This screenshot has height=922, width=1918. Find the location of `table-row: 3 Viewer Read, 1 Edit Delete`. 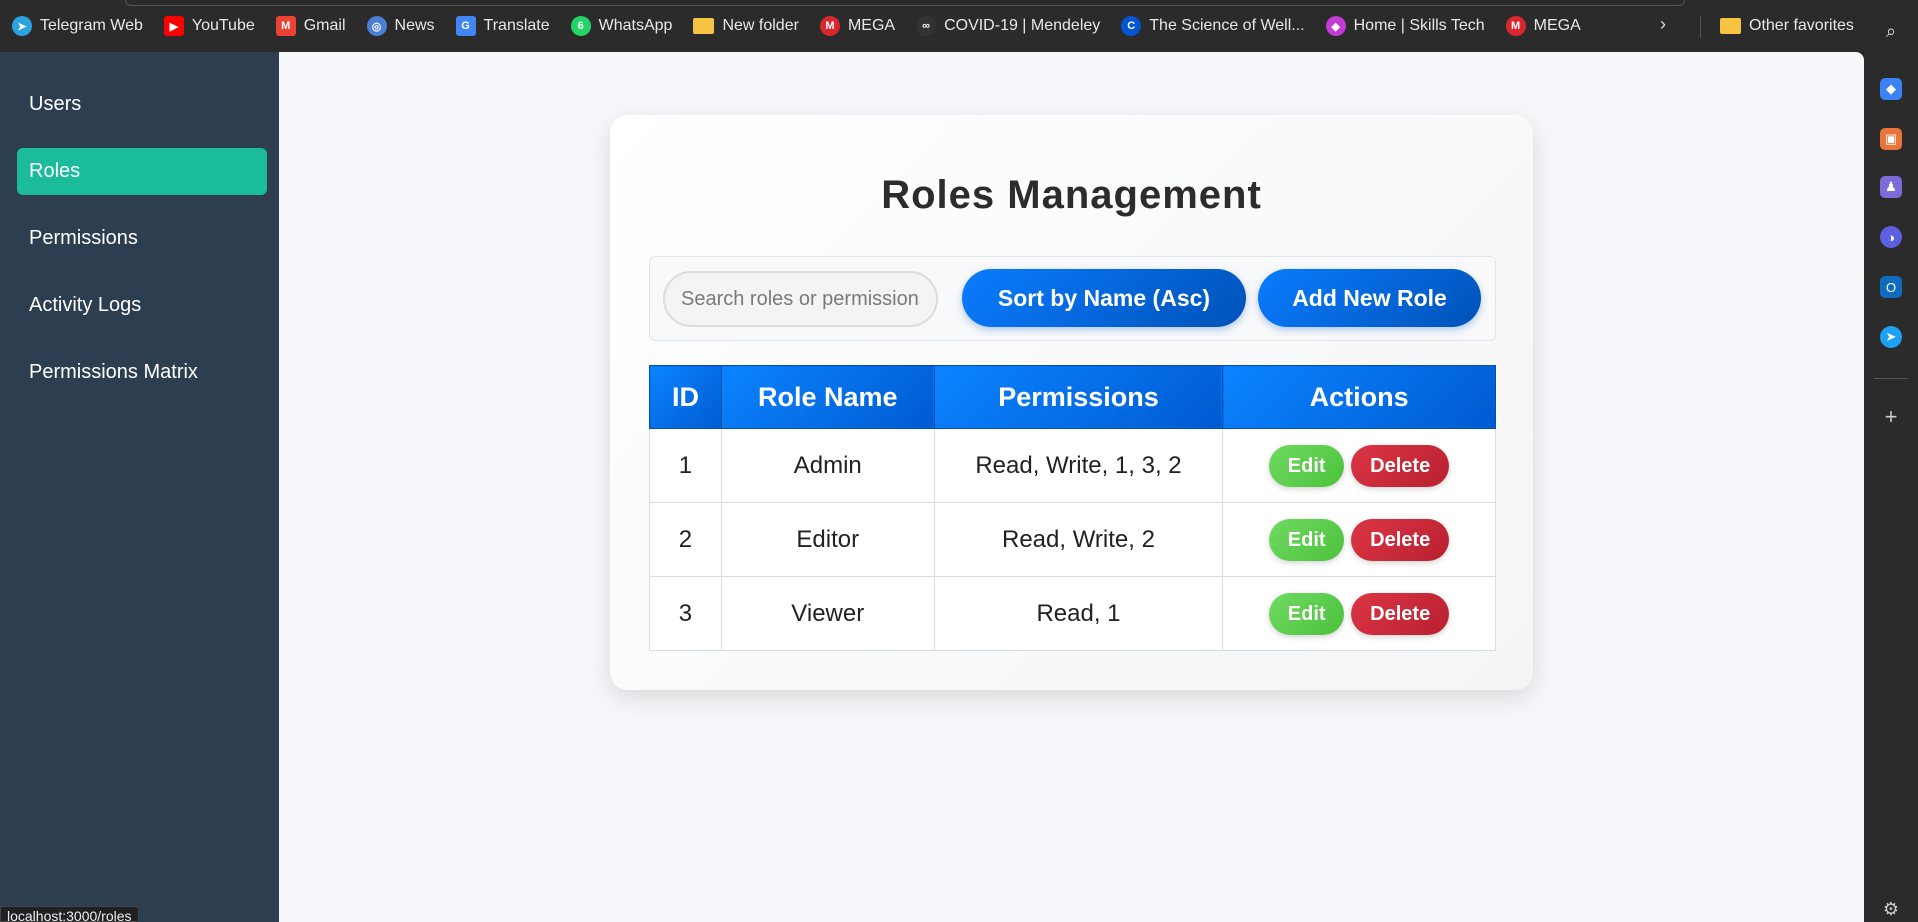

table-row: 3 Viewer Read, 1 Edit Delete is located at coordinates (1072, 613).